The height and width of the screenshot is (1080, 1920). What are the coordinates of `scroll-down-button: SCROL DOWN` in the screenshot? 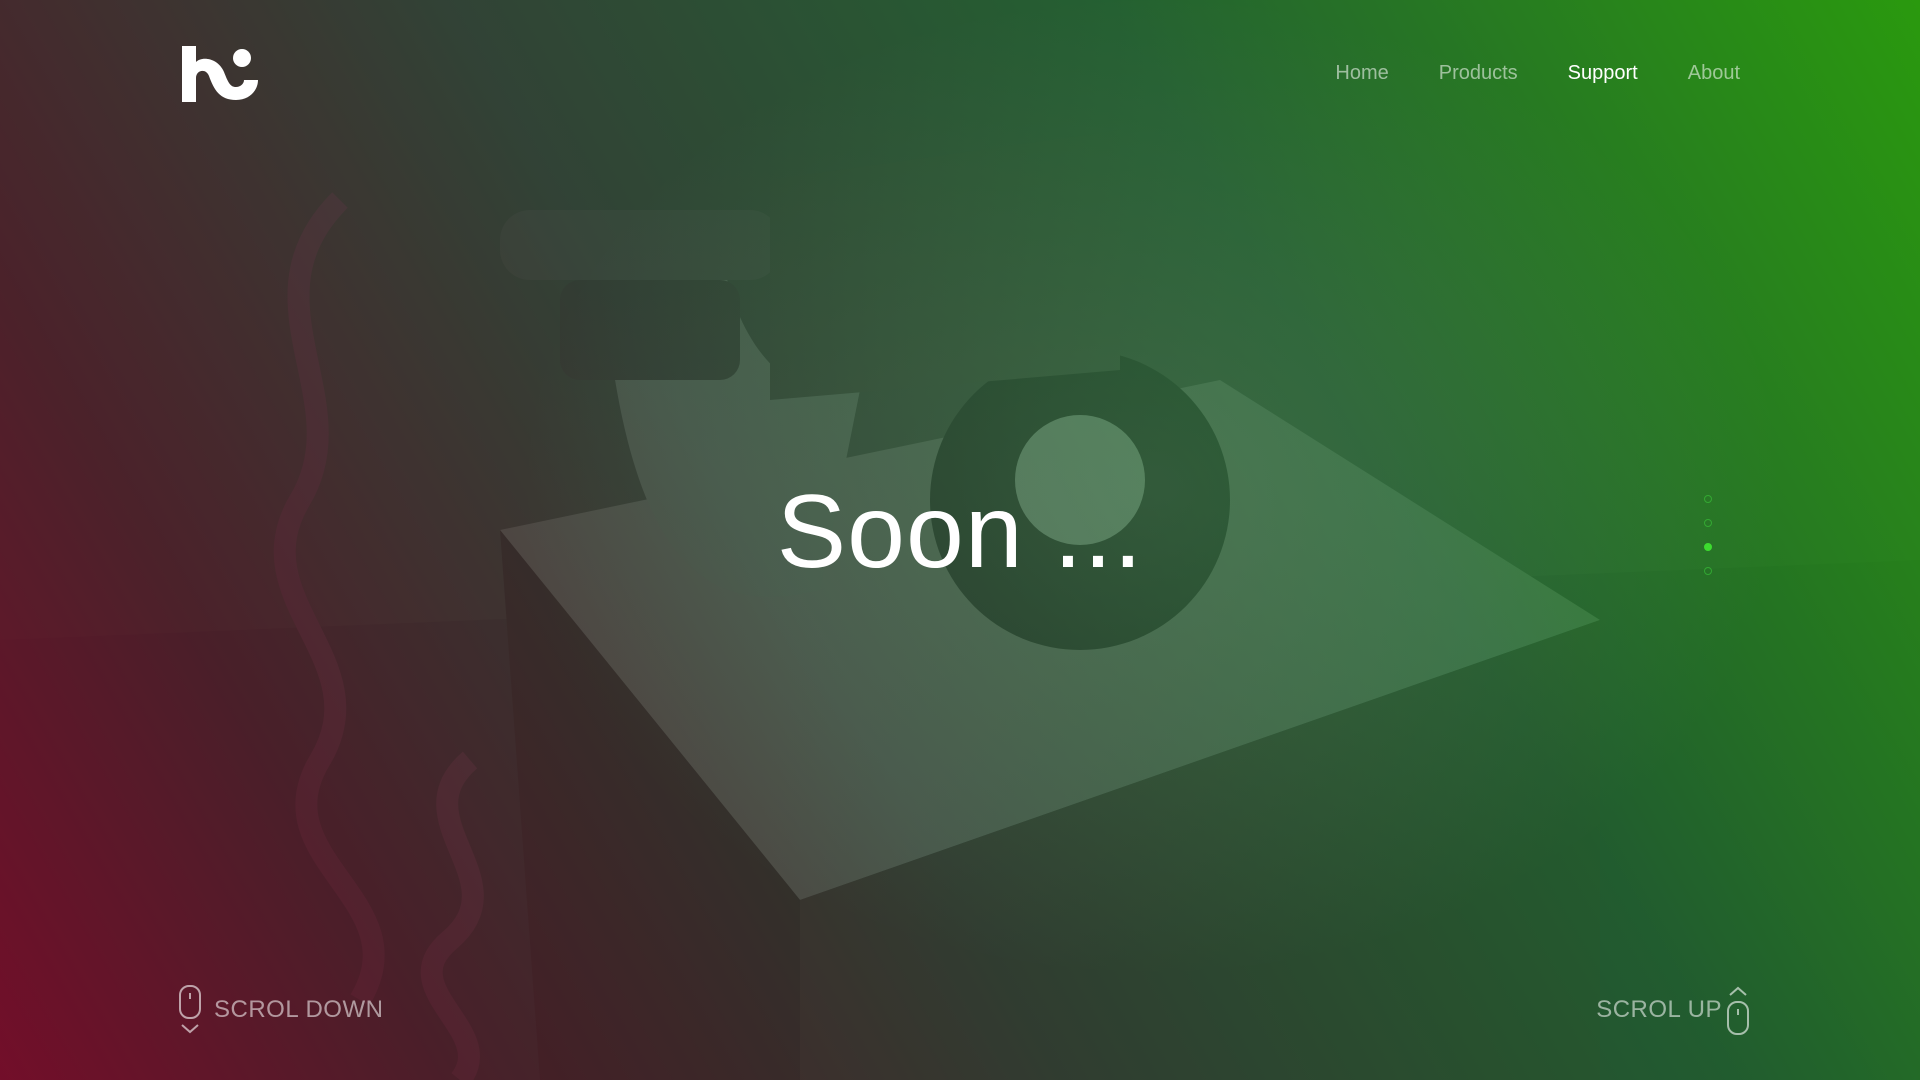 It's located at (280, 1010).